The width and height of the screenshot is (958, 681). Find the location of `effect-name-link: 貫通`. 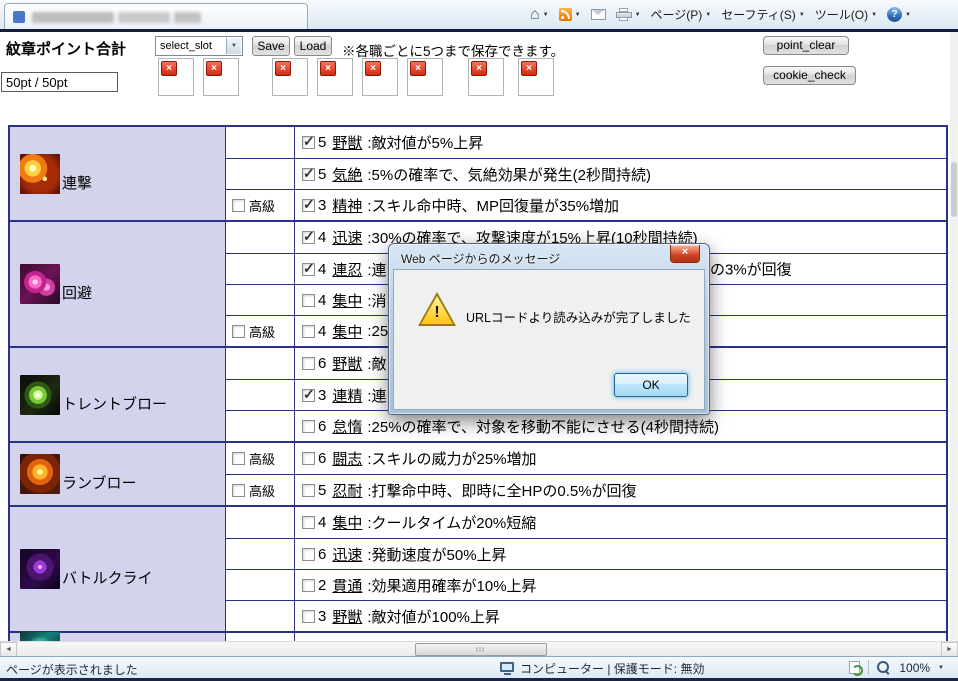

effect-name-link: 貫通 is located at coordinates (347, 585).